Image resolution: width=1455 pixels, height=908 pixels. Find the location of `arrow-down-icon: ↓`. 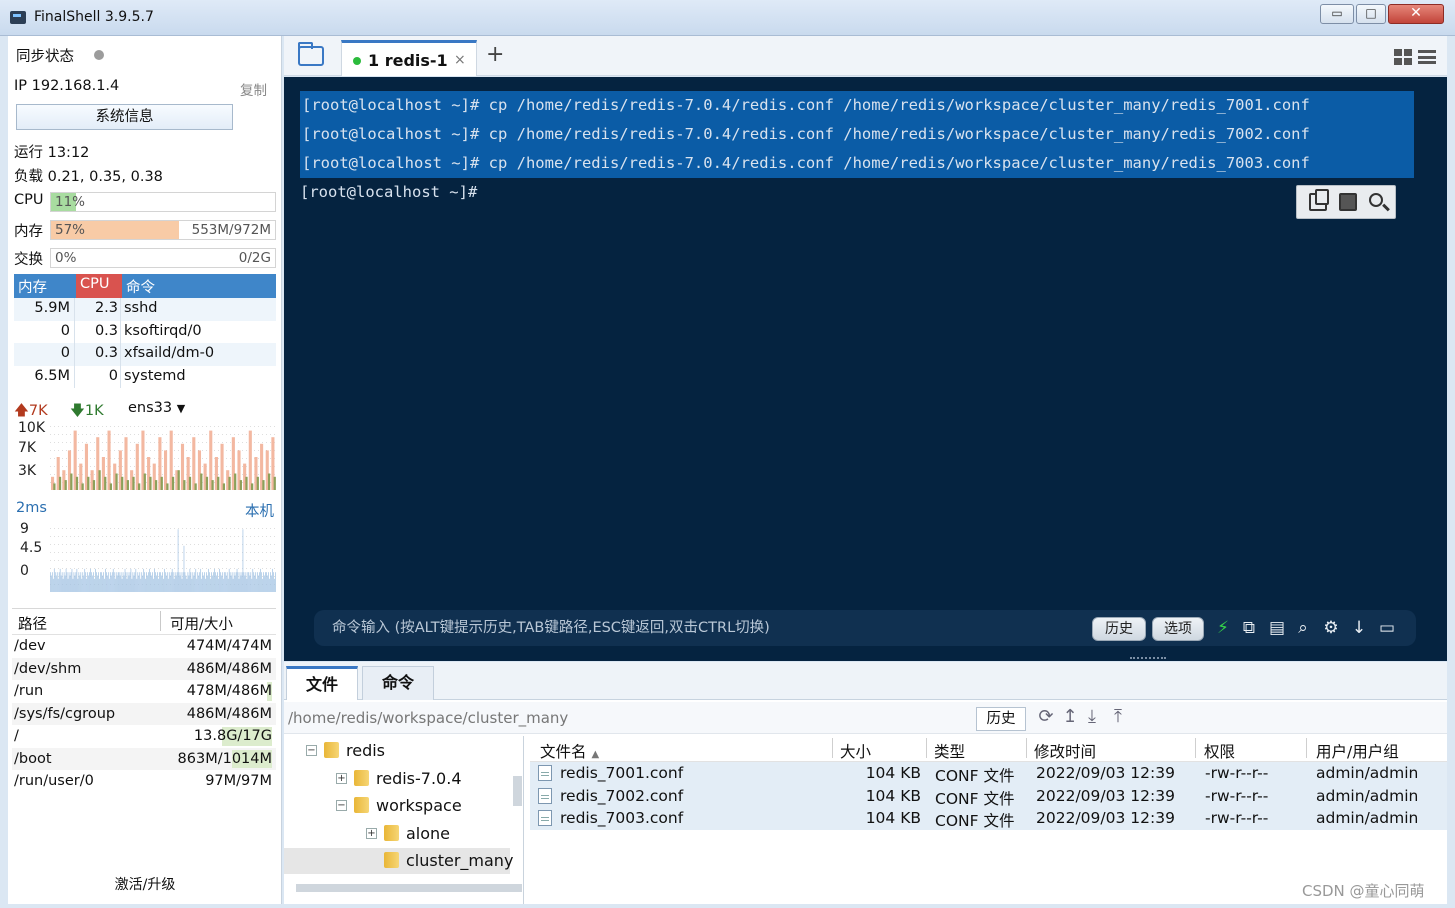

arrow-down-icon: ↓ is located at coordinates (1359, 628).